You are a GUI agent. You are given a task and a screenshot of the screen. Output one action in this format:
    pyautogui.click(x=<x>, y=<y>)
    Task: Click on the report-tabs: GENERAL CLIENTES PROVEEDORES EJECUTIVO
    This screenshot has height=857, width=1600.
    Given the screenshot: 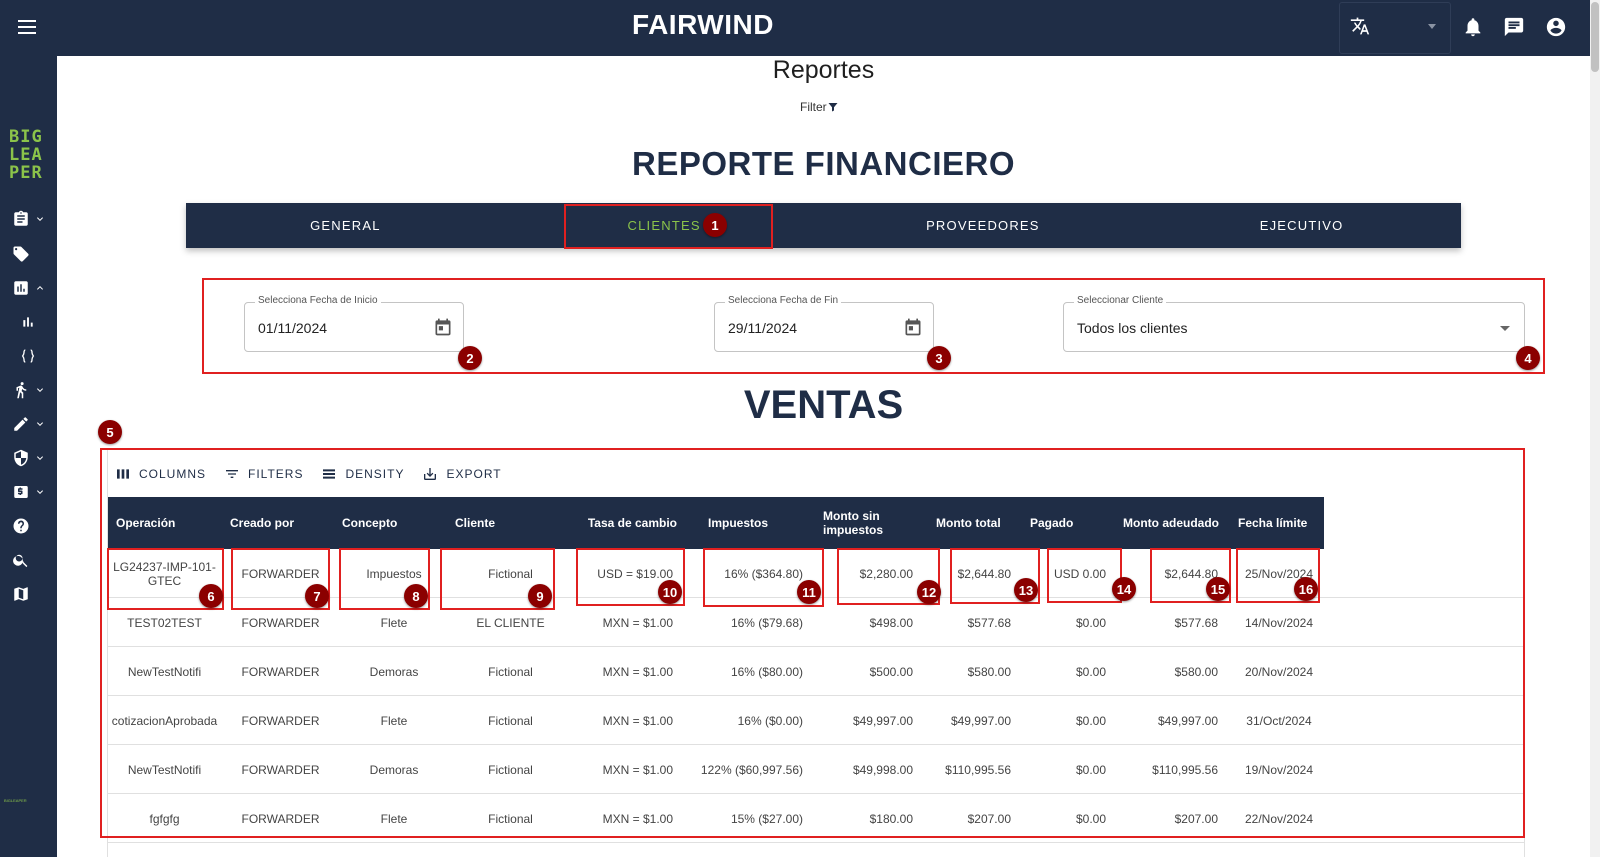 What is the action you would take?
    pyautogui.click(x=823, y=225)
    